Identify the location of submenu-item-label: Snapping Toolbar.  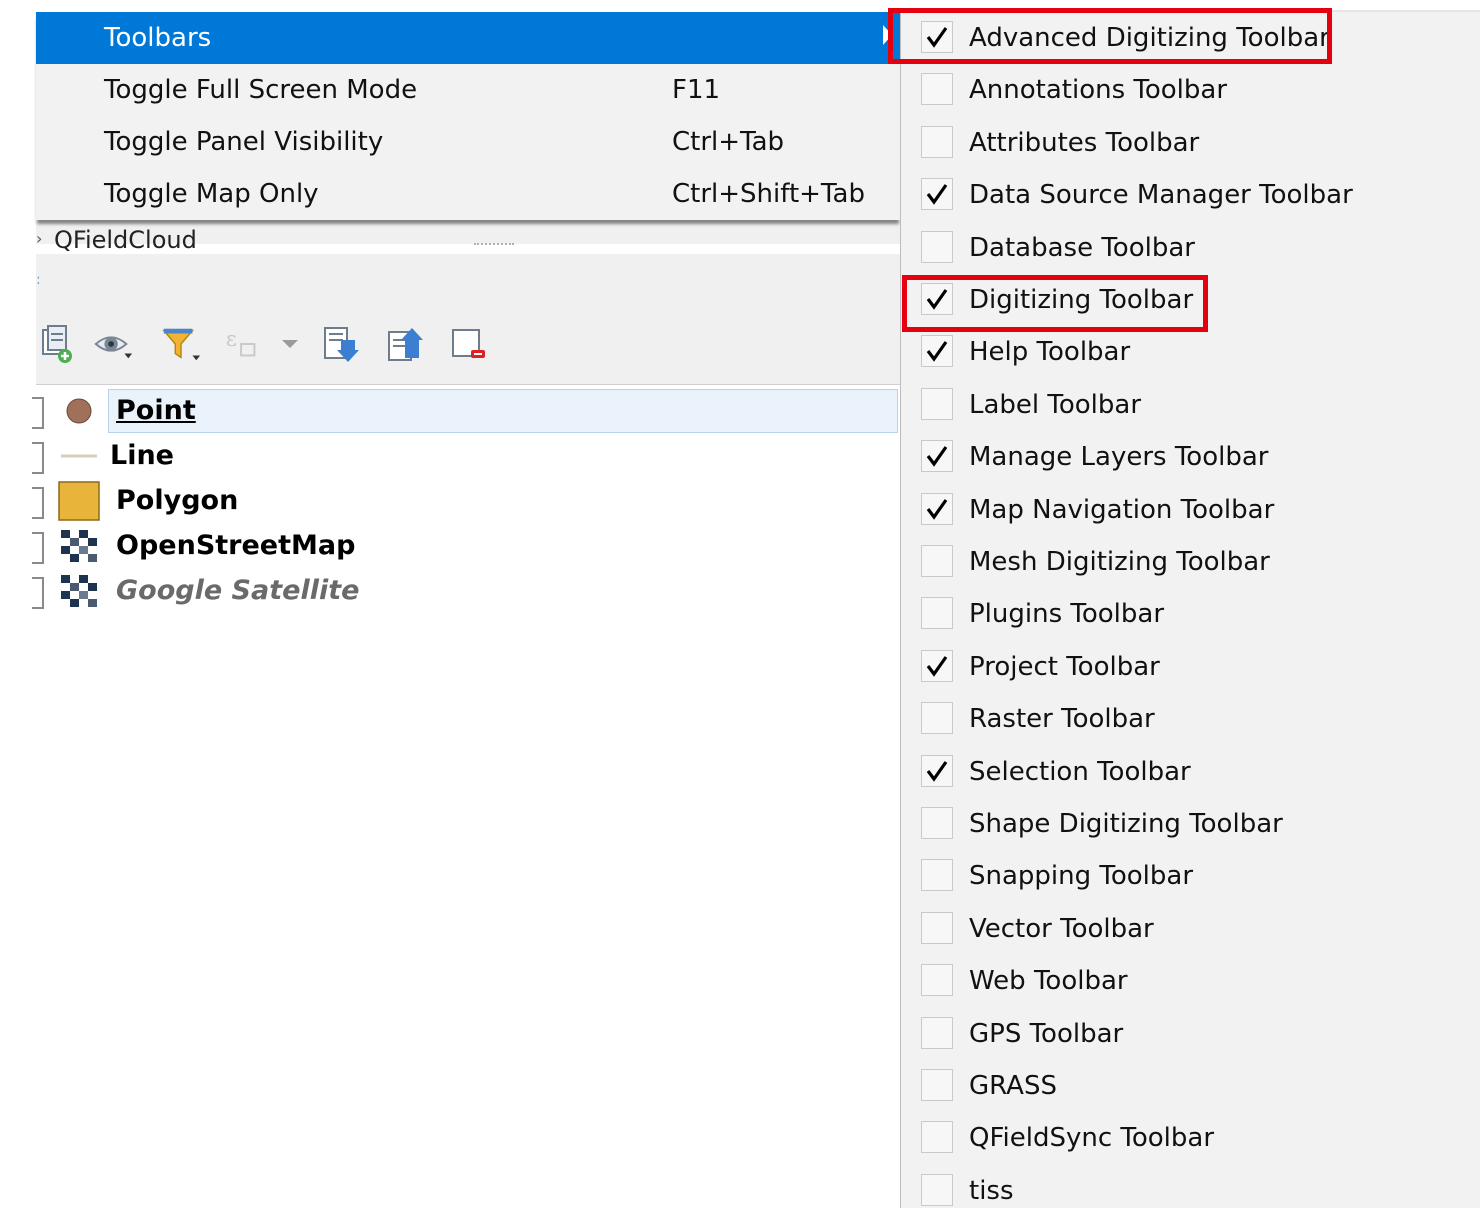
(1081, 876).